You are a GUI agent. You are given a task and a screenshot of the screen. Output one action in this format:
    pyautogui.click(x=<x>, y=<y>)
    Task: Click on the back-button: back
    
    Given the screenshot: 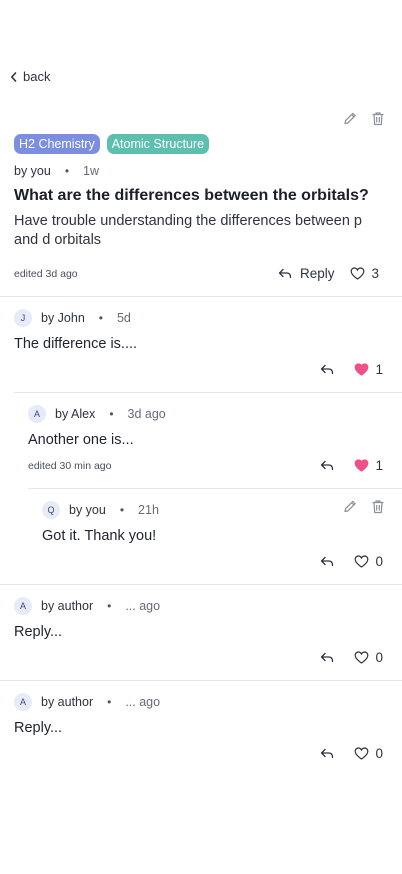 What is the action you would take?
    pyautogui.click(x=30, y=76)
    